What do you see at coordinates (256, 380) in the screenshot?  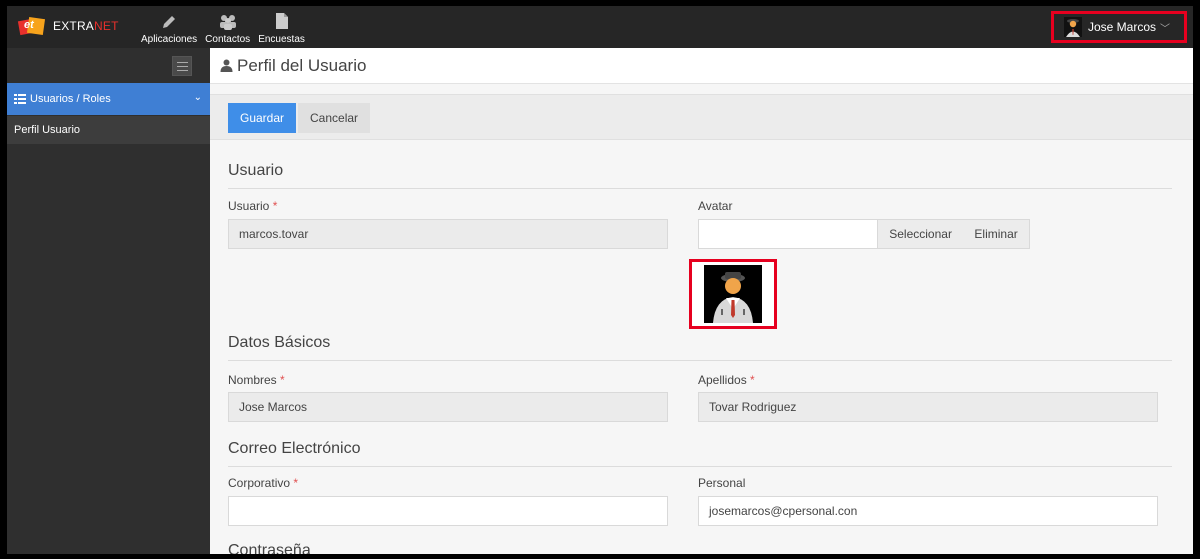 I see `nombres-label: Nombres *` at bounding box center [256, 380].